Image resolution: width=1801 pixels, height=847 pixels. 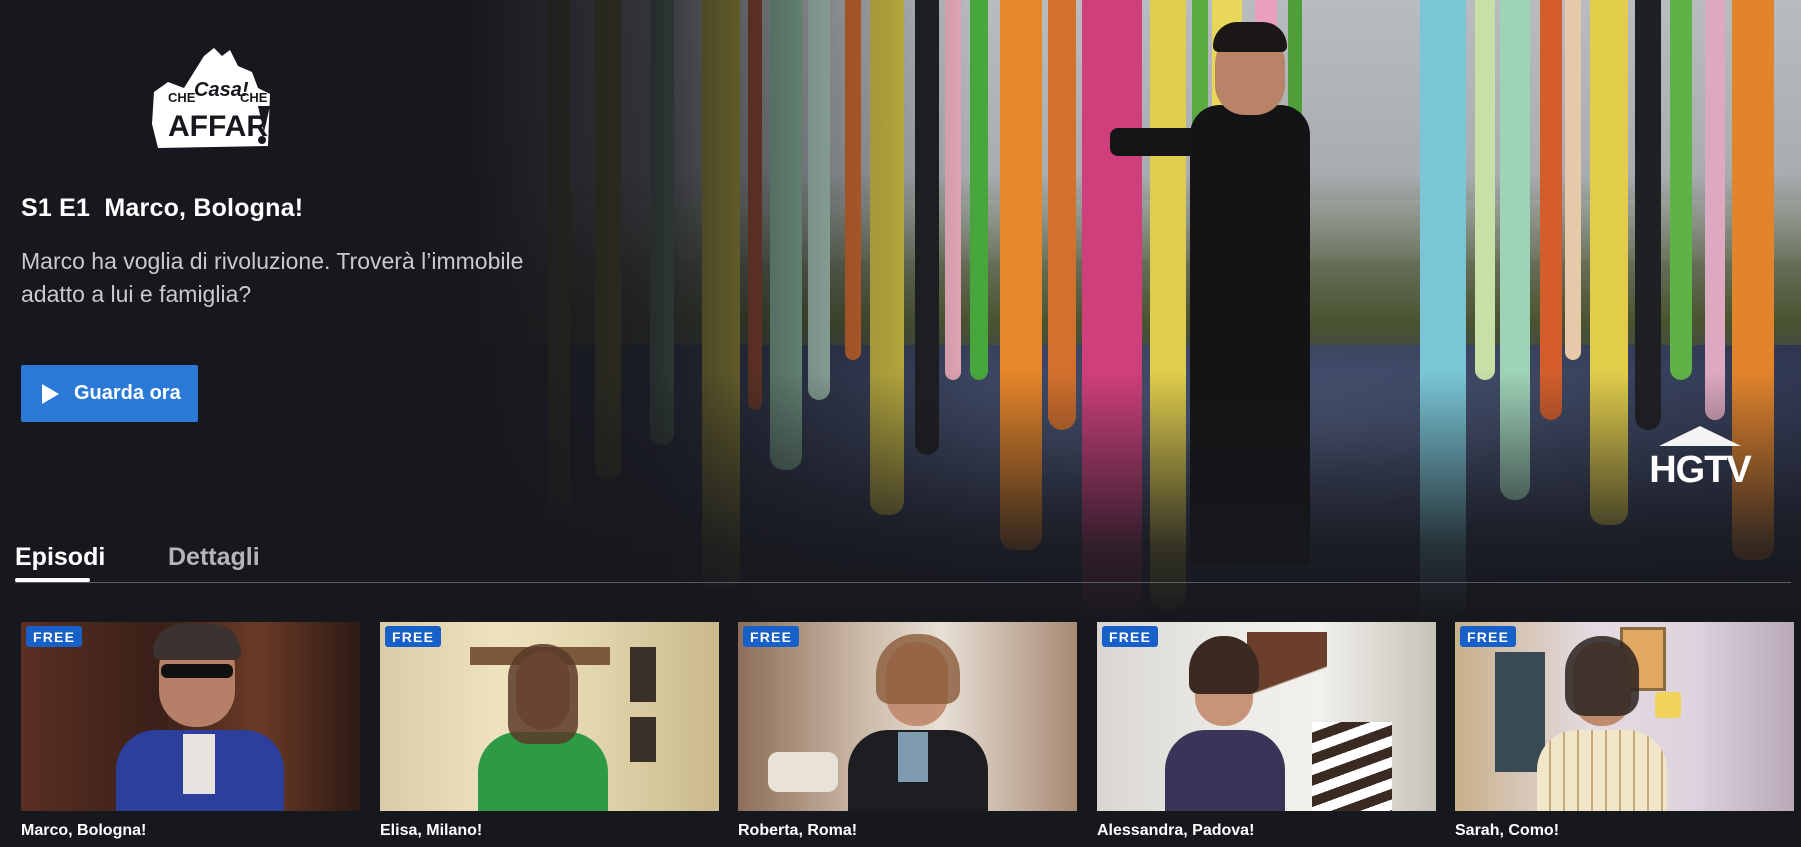 I want to click on watch-now-label: Guarda ora, so click(x=127, y=393).